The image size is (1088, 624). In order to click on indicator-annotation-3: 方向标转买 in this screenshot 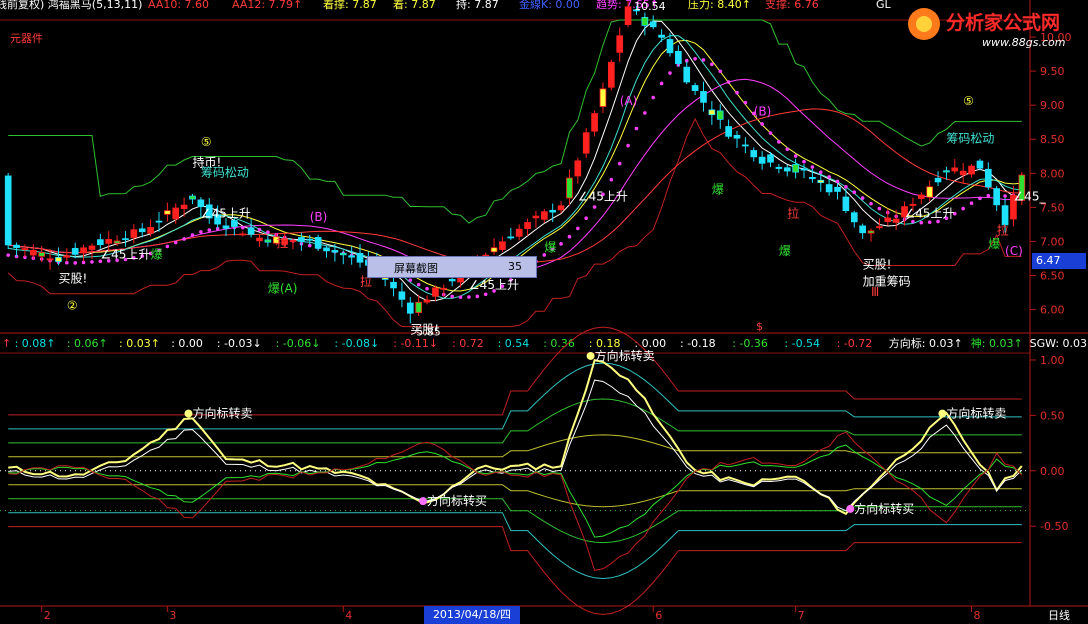, I will do `click(457, 500)`.